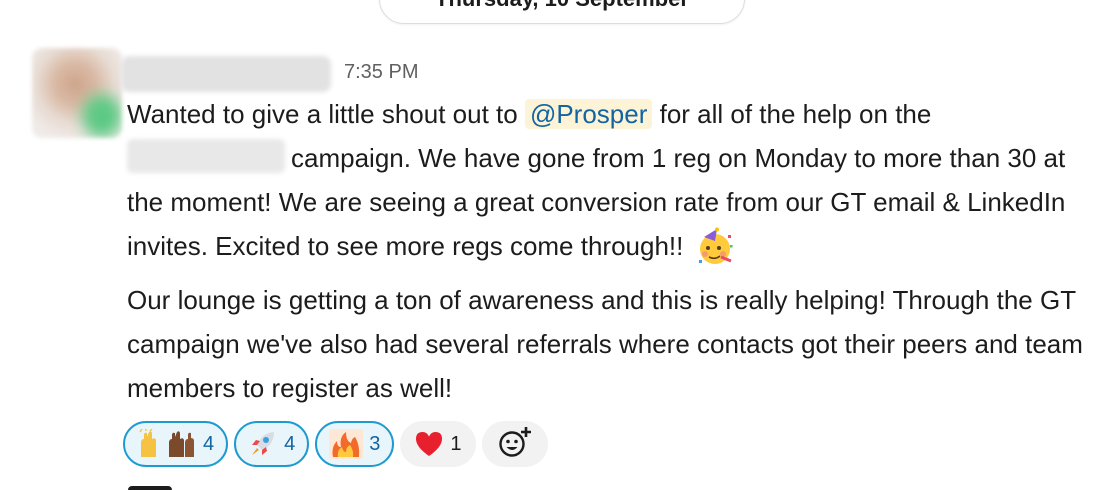  What do you see at coordinates (167, 444) in the screenshot?
I see `raised-hands-icon` at bounding box center [167, 444].